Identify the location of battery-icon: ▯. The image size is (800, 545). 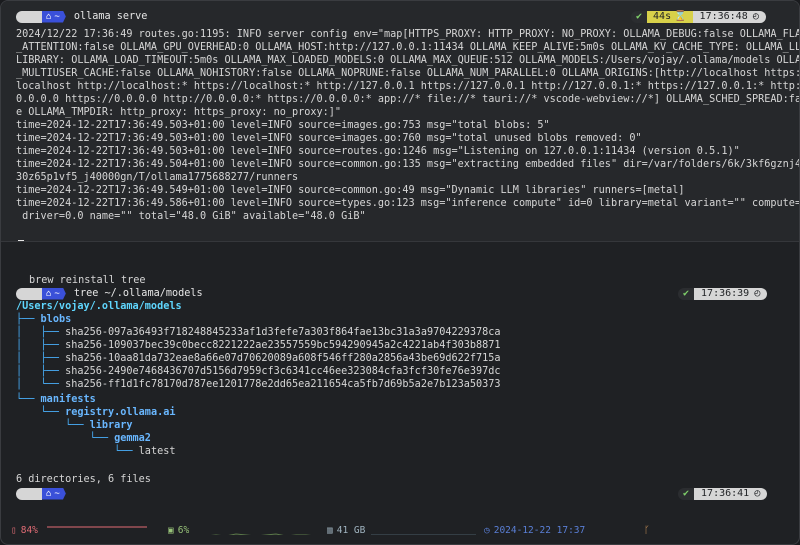
(14, 530).